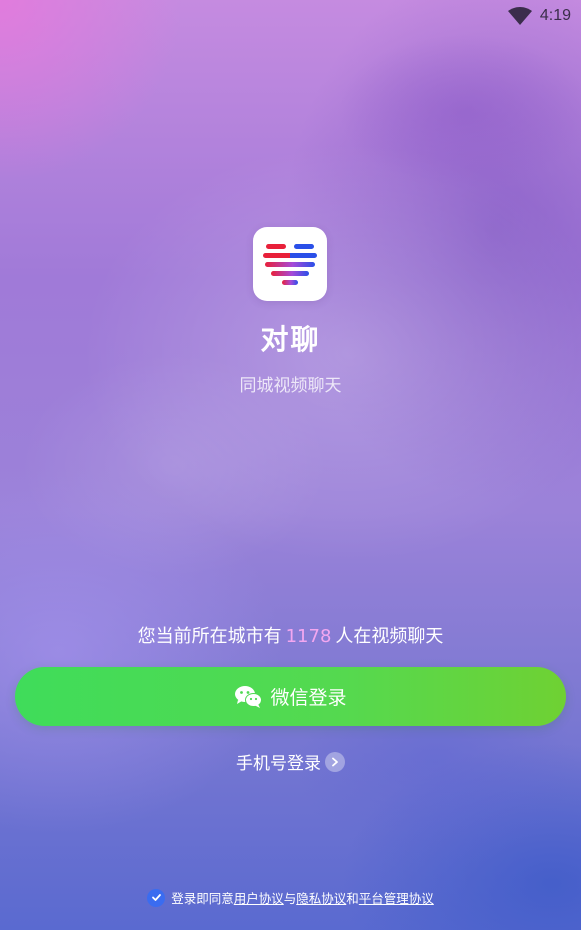  I want to click on agreement-conj-1: 与, so click(290, 898).